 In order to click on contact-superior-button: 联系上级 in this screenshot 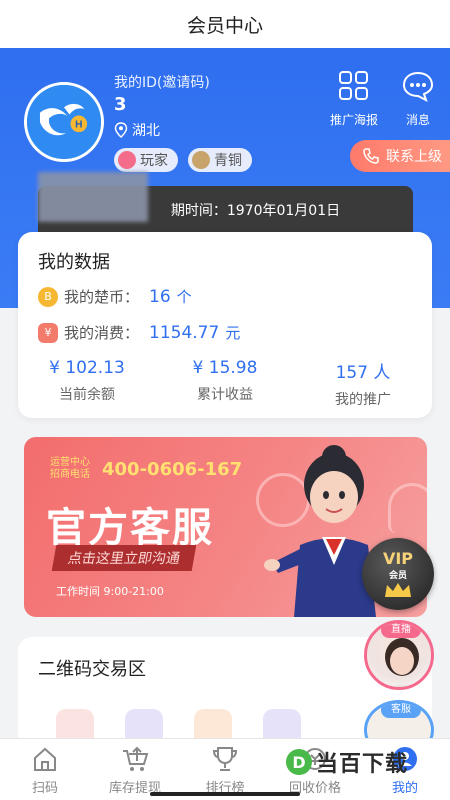, I will do `click(400, 156)`.